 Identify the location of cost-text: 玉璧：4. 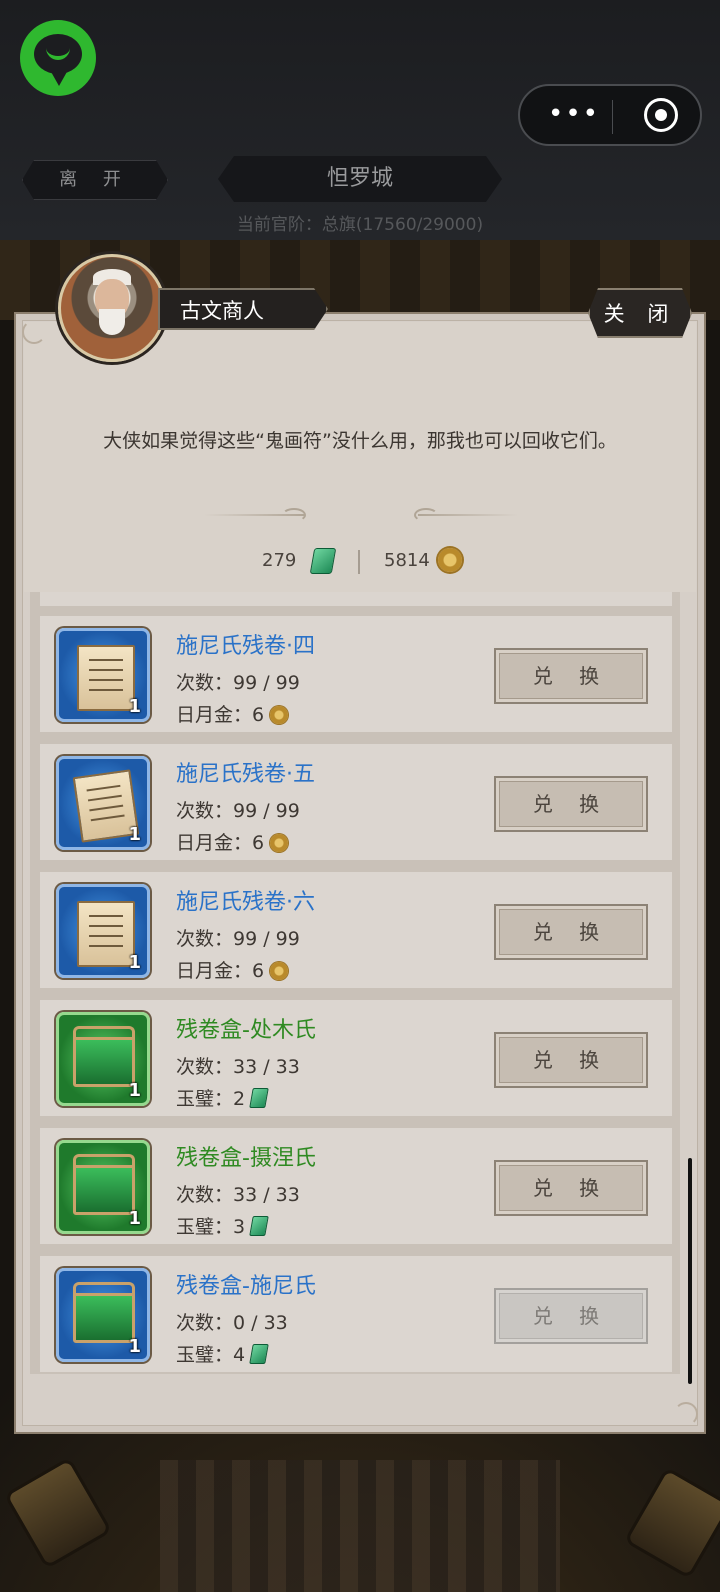
(211, 1355).